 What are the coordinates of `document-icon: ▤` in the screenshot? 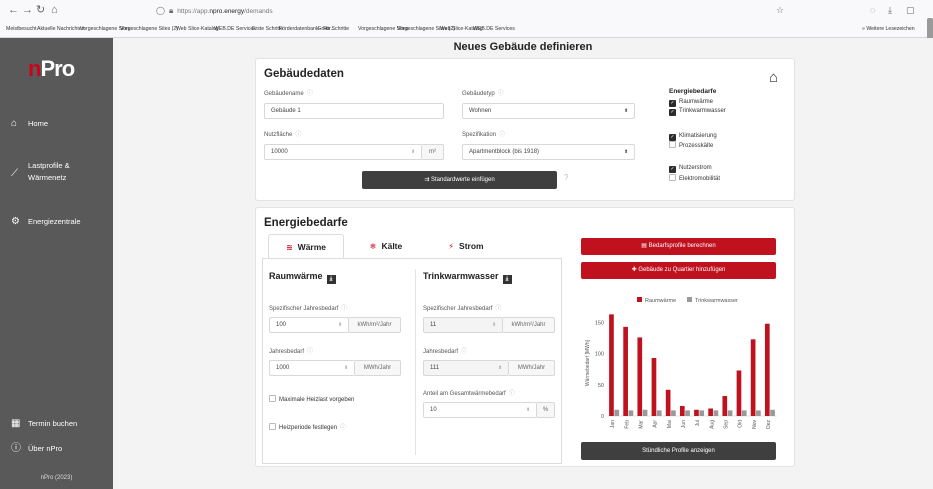 It's located at (645, 246).